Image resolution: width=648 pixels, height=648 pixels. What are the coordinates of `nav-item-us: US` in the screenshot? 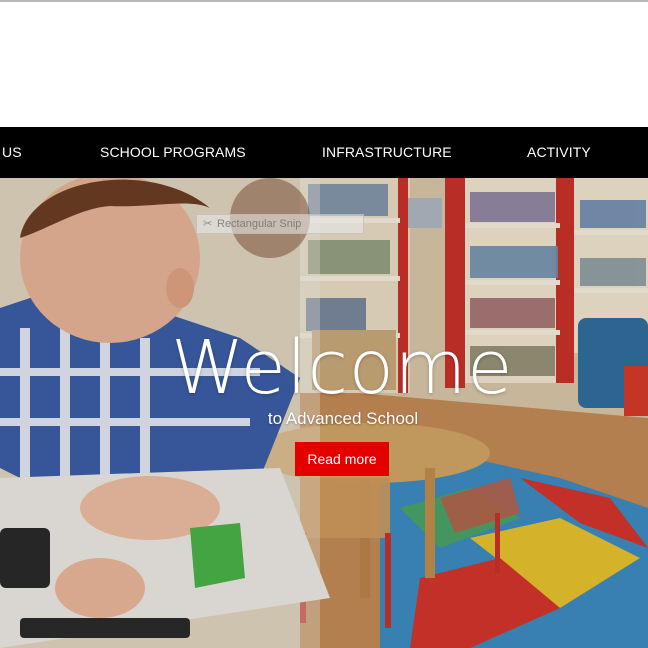 It's located at (12, 152).